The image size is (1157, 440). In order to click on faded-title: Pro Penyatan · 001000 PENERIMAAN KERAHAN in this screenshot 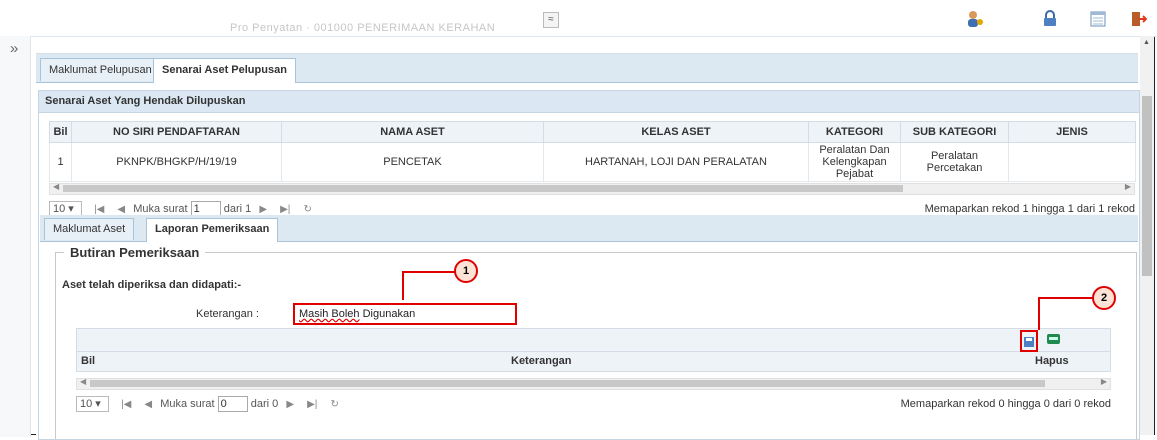, I will do `click(363, 28)`.